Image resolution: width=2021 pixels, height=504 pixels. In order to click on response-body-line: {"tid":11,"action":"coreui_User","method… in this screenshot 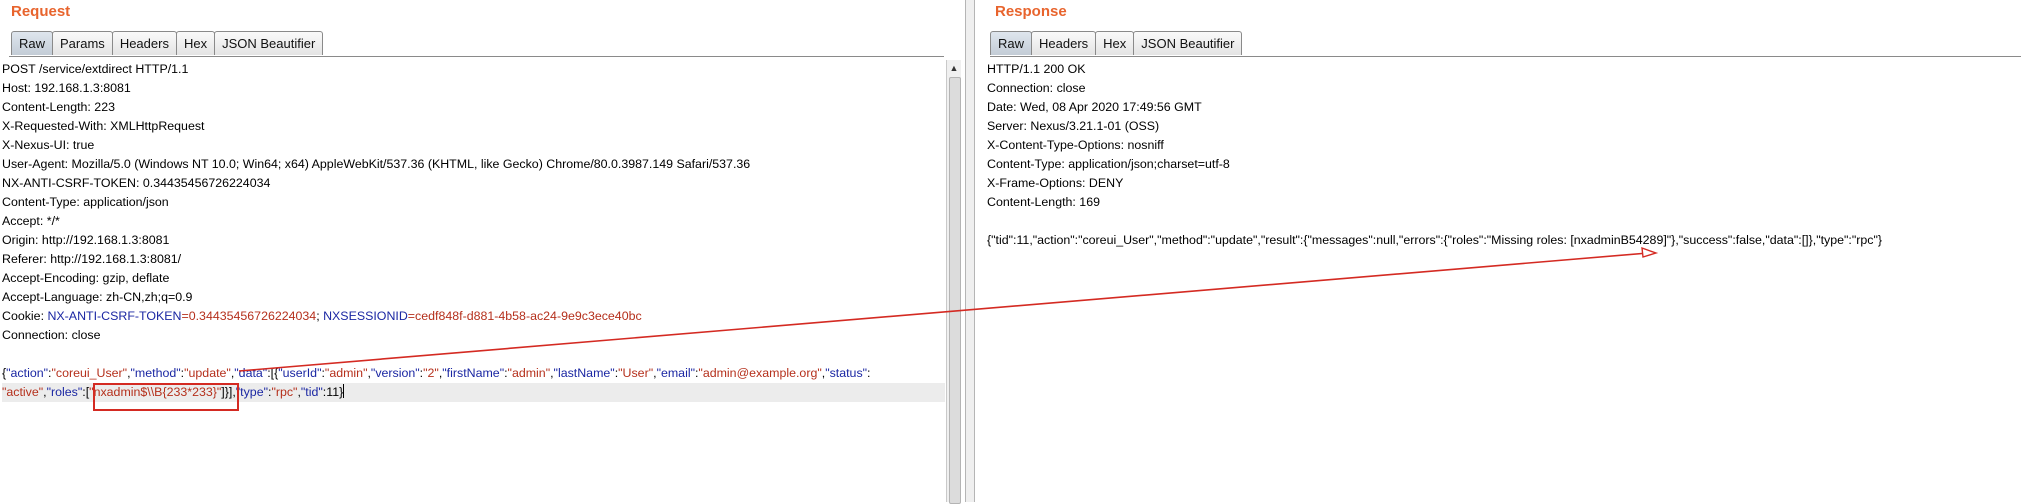, I will do `click(1435, 240)`.